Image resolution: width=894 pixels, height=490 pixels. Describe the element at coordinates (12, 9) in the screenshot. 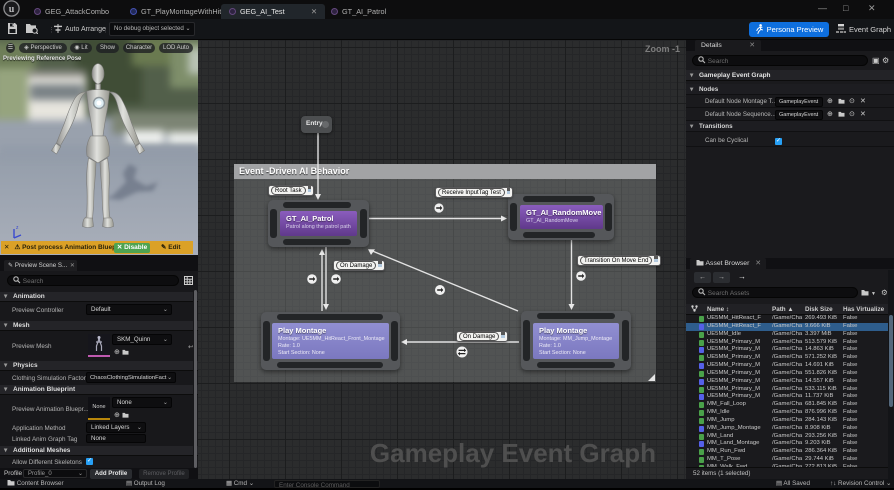

I see `svg-text: u` at that location.